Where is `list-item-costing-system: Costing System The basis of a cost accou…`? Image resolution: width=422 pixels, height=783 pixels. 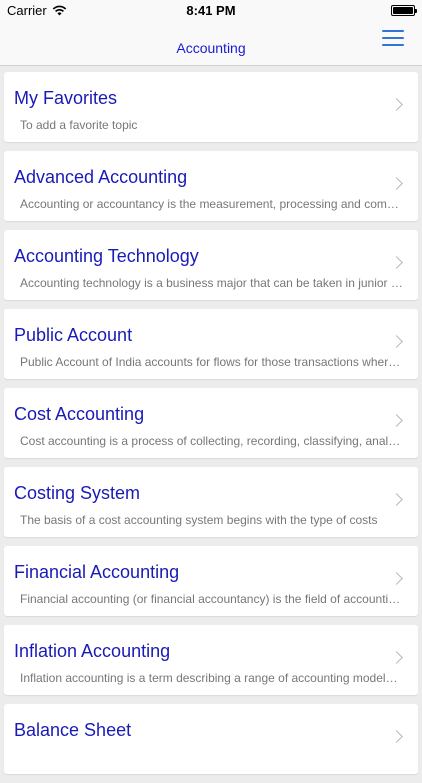 list-item-costing-system: Costing System The basis of a cost accou… is located at coordinates (211, 502).